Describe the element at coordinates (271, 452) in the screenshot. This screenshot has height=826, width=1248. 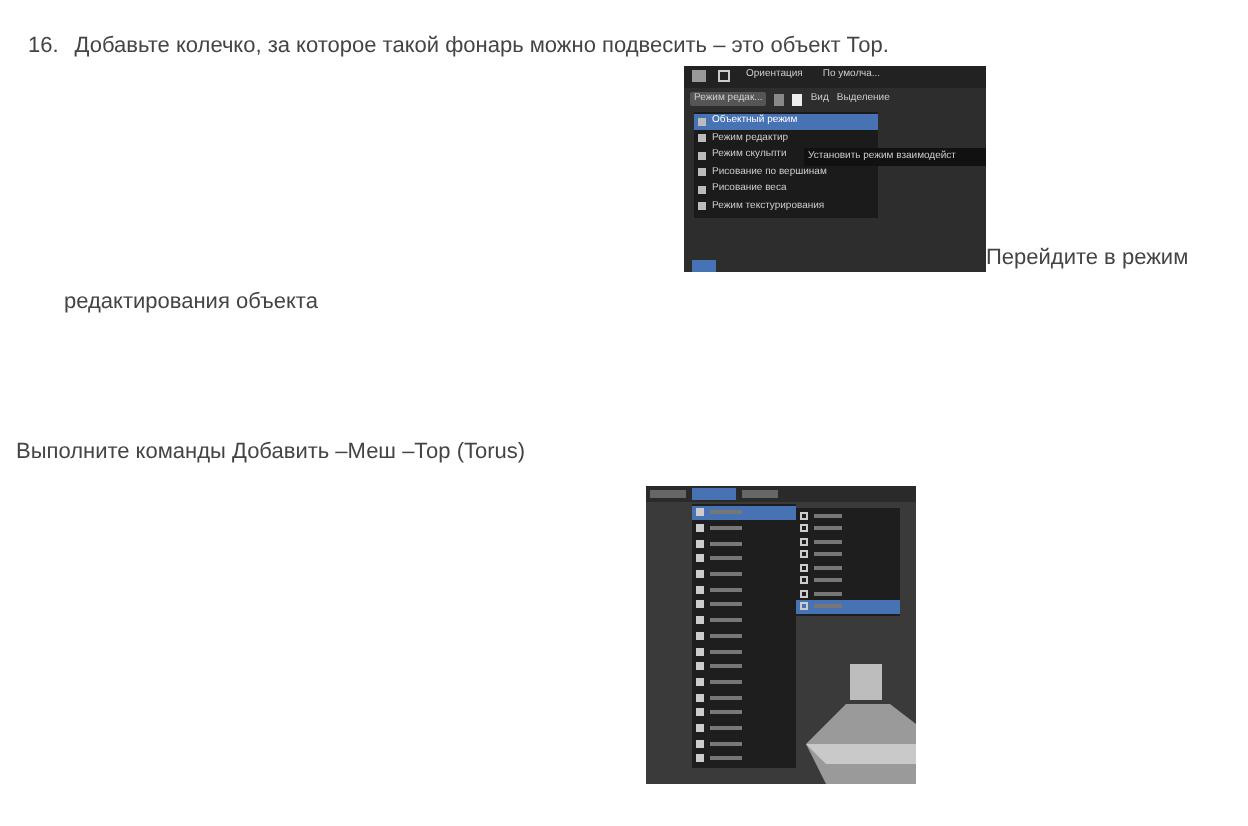
I see `instruction-text: Выполните команды Добавить –Меш –Тор (Torus)` at that location.